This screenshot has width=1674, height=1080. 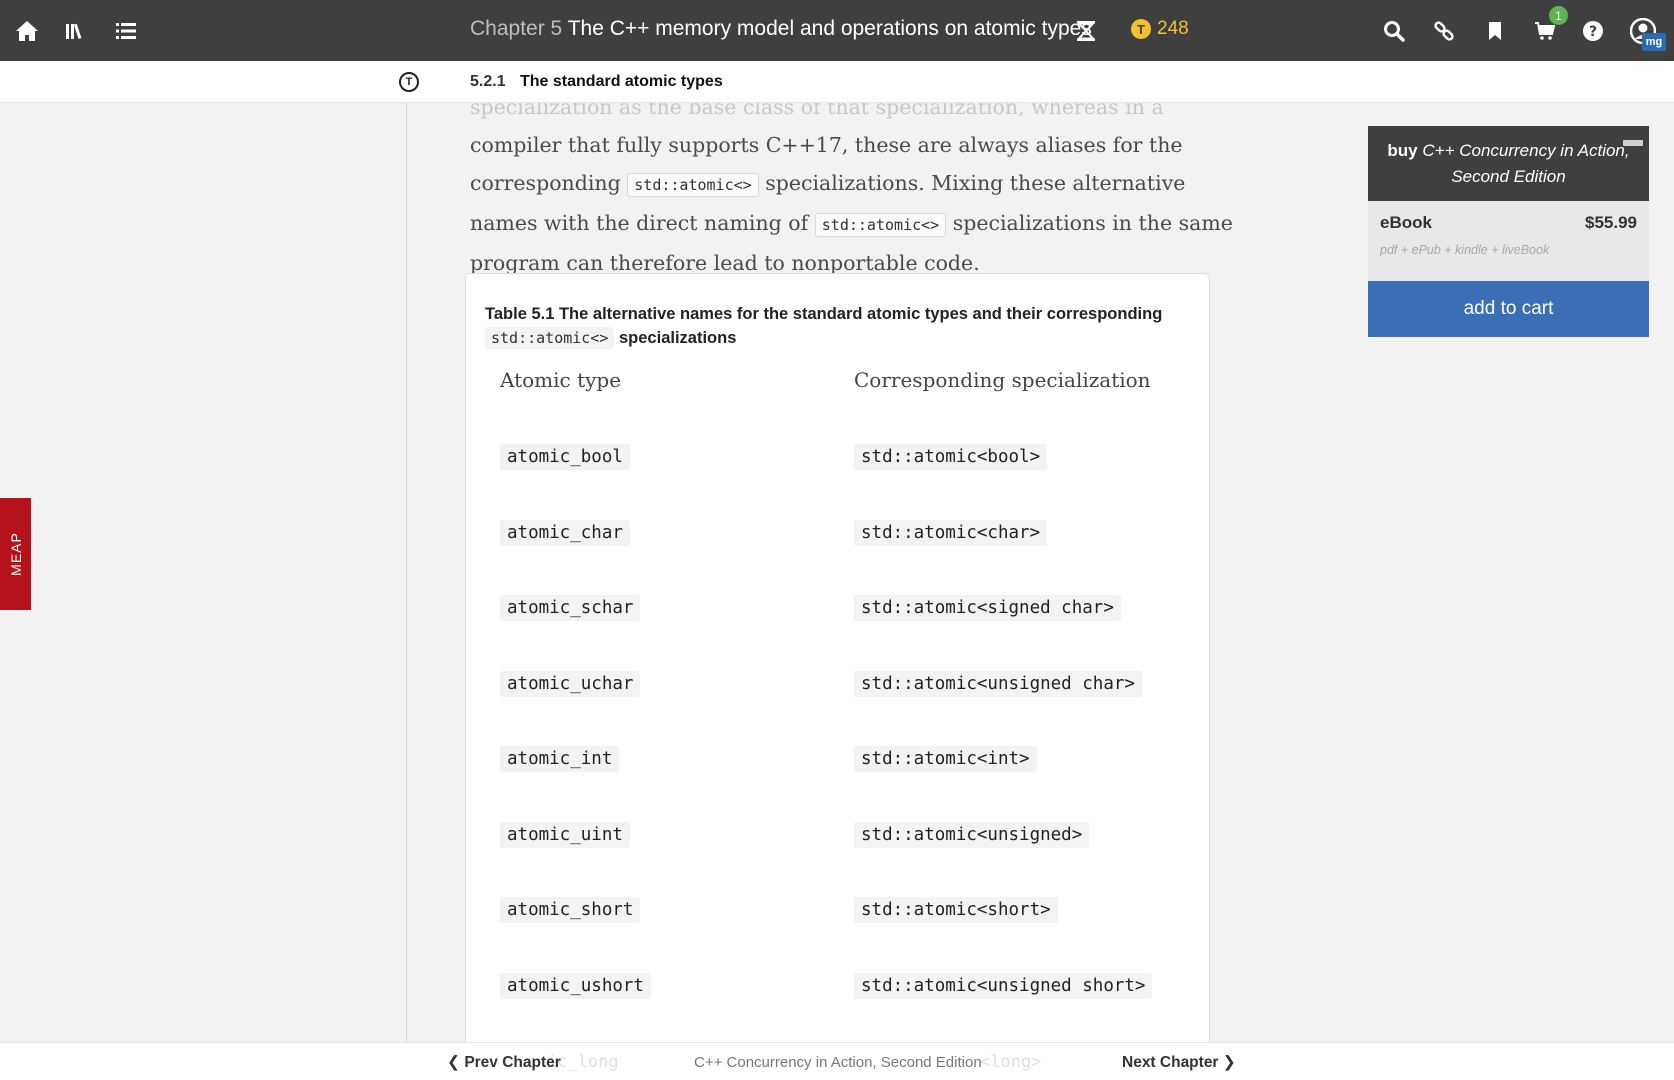 What do you see at coordinates (1558, 15) in the screenshot?
I see `cart-count-badge: 1` at bounding box center [1558, 15].